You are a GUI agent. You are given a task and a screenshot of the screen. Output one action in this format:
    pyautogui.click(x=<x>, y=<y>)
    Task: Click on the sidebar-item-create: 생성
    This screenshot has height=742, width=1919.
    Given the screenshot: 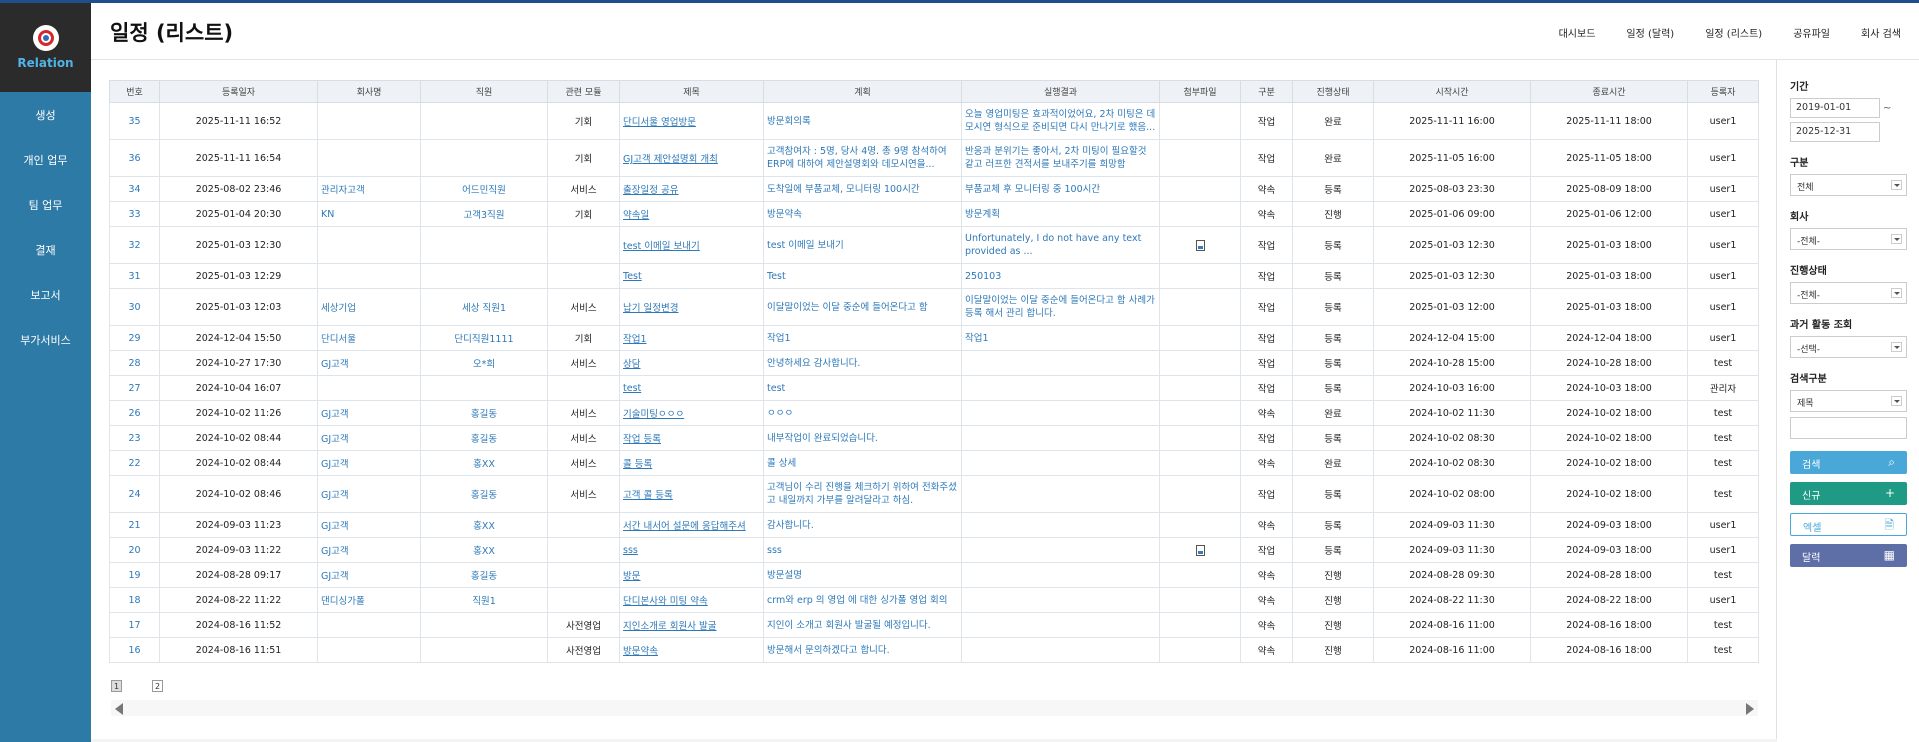 What is the action you would take?
    pyautogui.click(x=45, y=115)
    